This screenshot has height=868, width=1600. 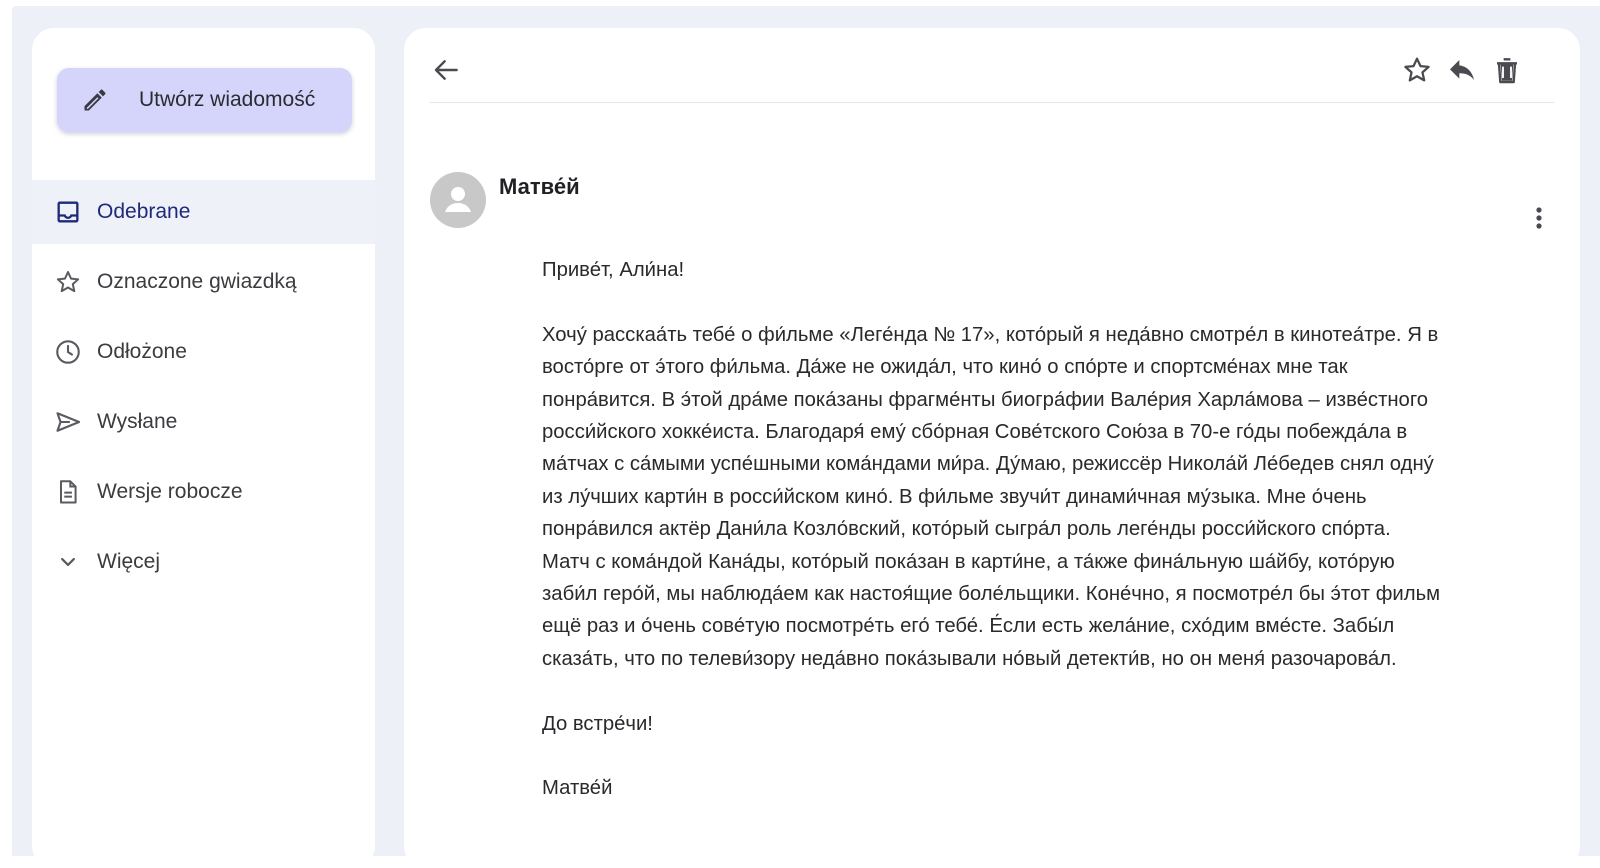 What do you see at coordinates (68, 492) in the screenshot?
I see `document-icon` at bounding box center [68, 492].